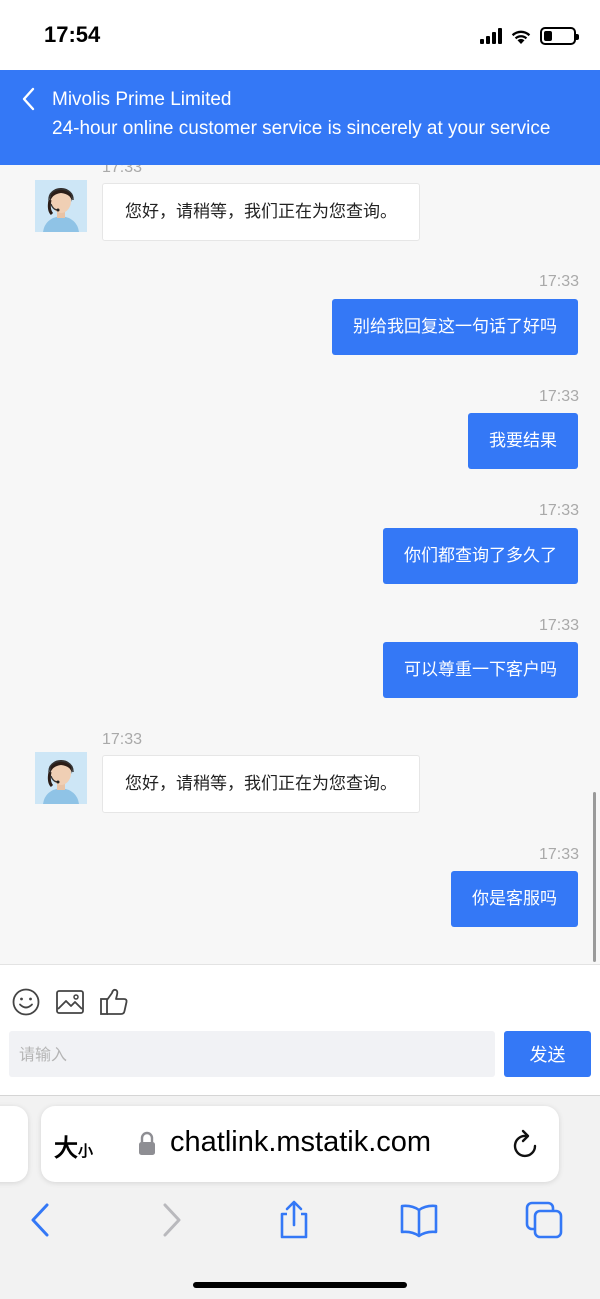 Image resolution: width=600 pixels, height=1299 pixels. Describe the element at coordinates (142, 99) in the screenshot. I see `company-name: Mivolis Prime Limited` at that location.